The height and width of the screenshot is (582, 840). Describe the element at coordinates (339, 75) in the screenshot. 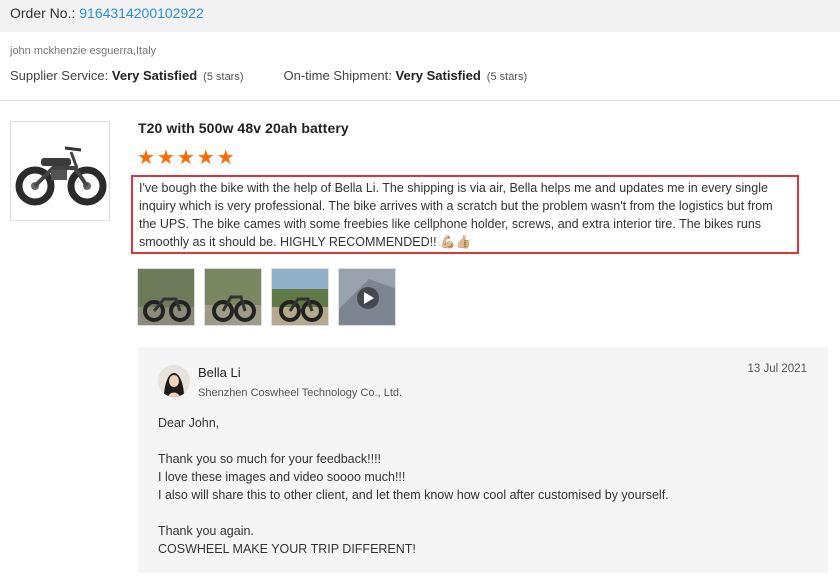

I see `shipment-label: On-time Shipment:` at that location.